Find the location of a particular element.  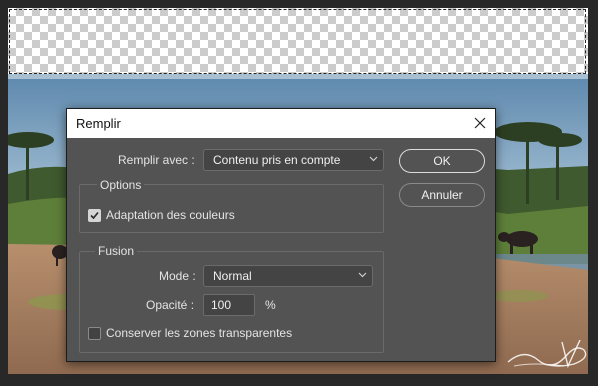

signature-watermark is located at coordinates (547, 354).